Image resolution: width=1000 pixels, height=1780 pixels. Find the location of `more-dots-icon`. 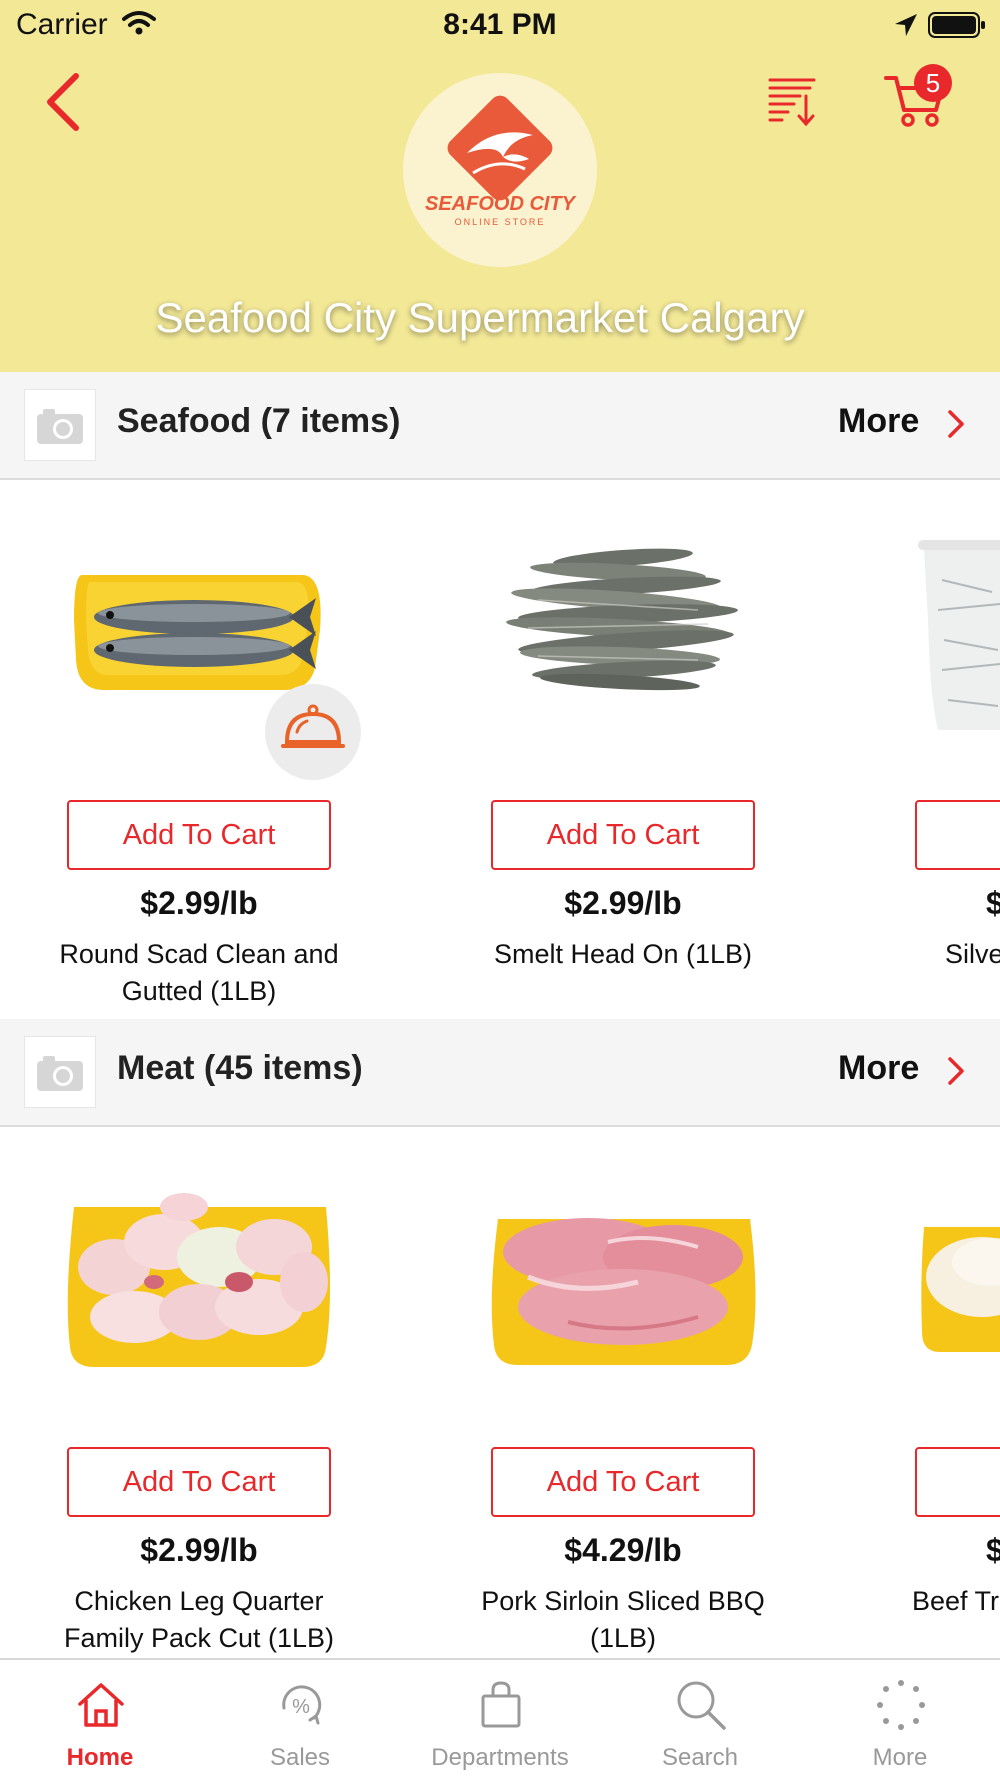

more-dots-icon is located at coordinates (901, 1705).